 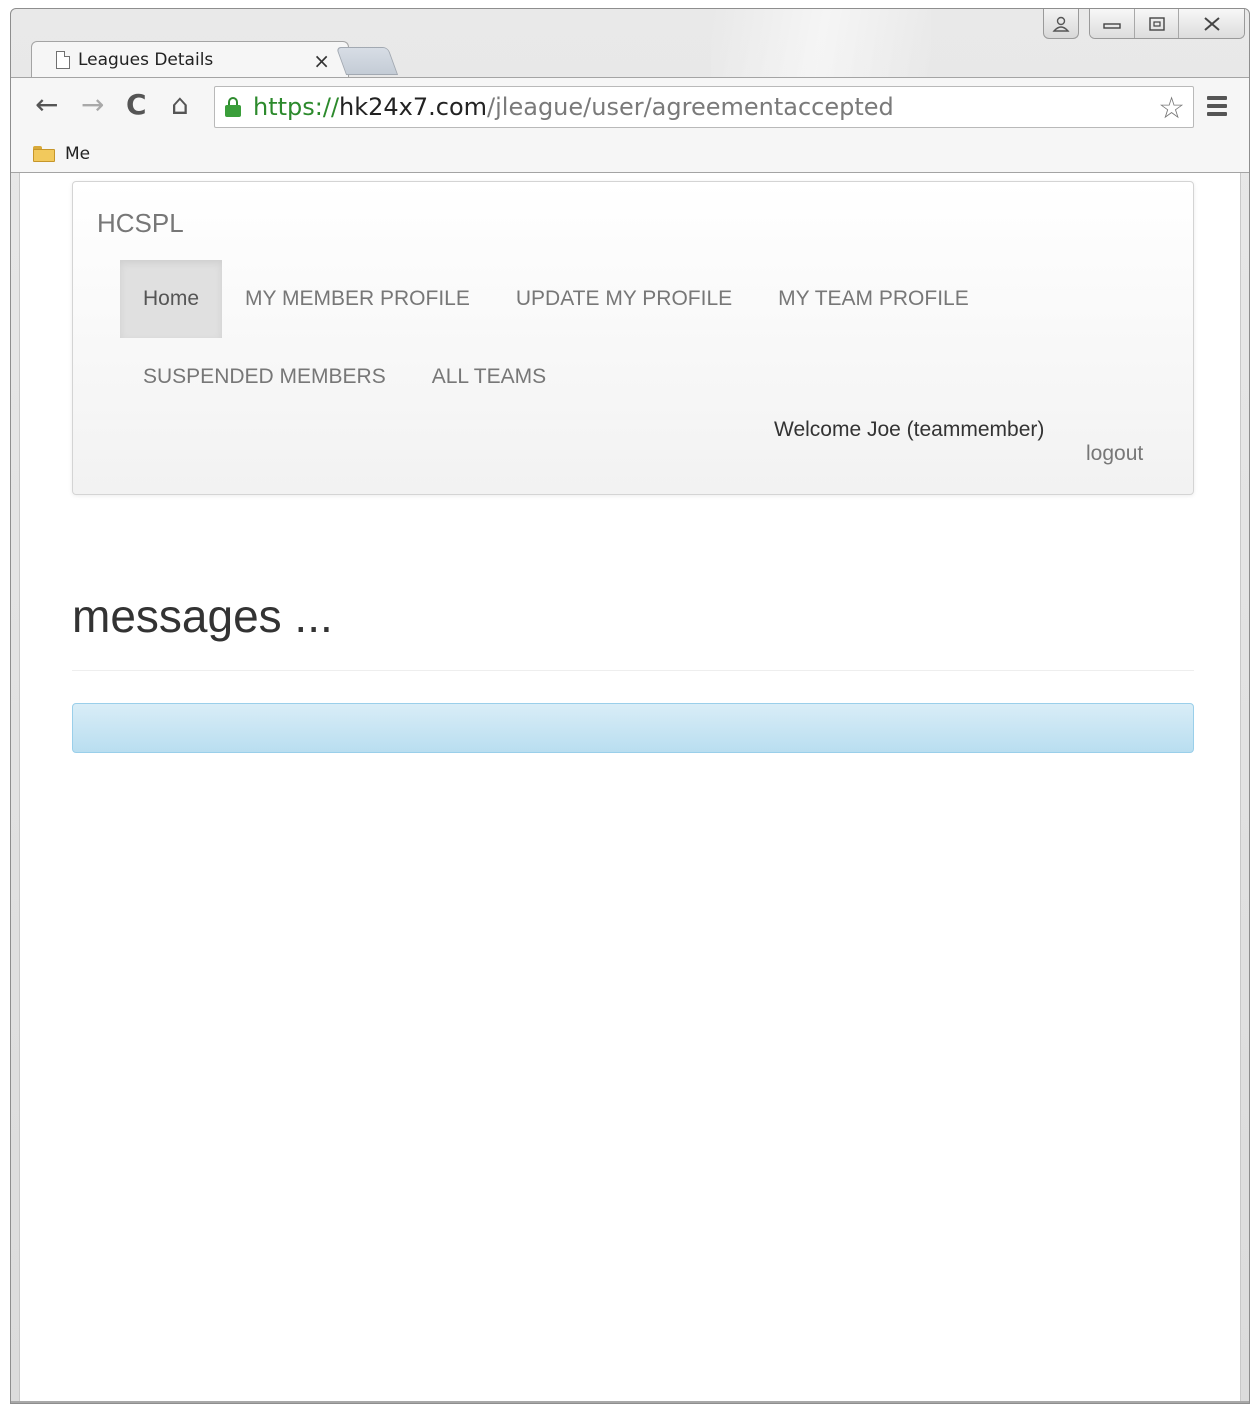 What do you see at coordinates (357, 299) in the screenshot?
I see `nav-item-my-member-profile: MY MEMBER PROFILE` at bounding box center [357, 299].